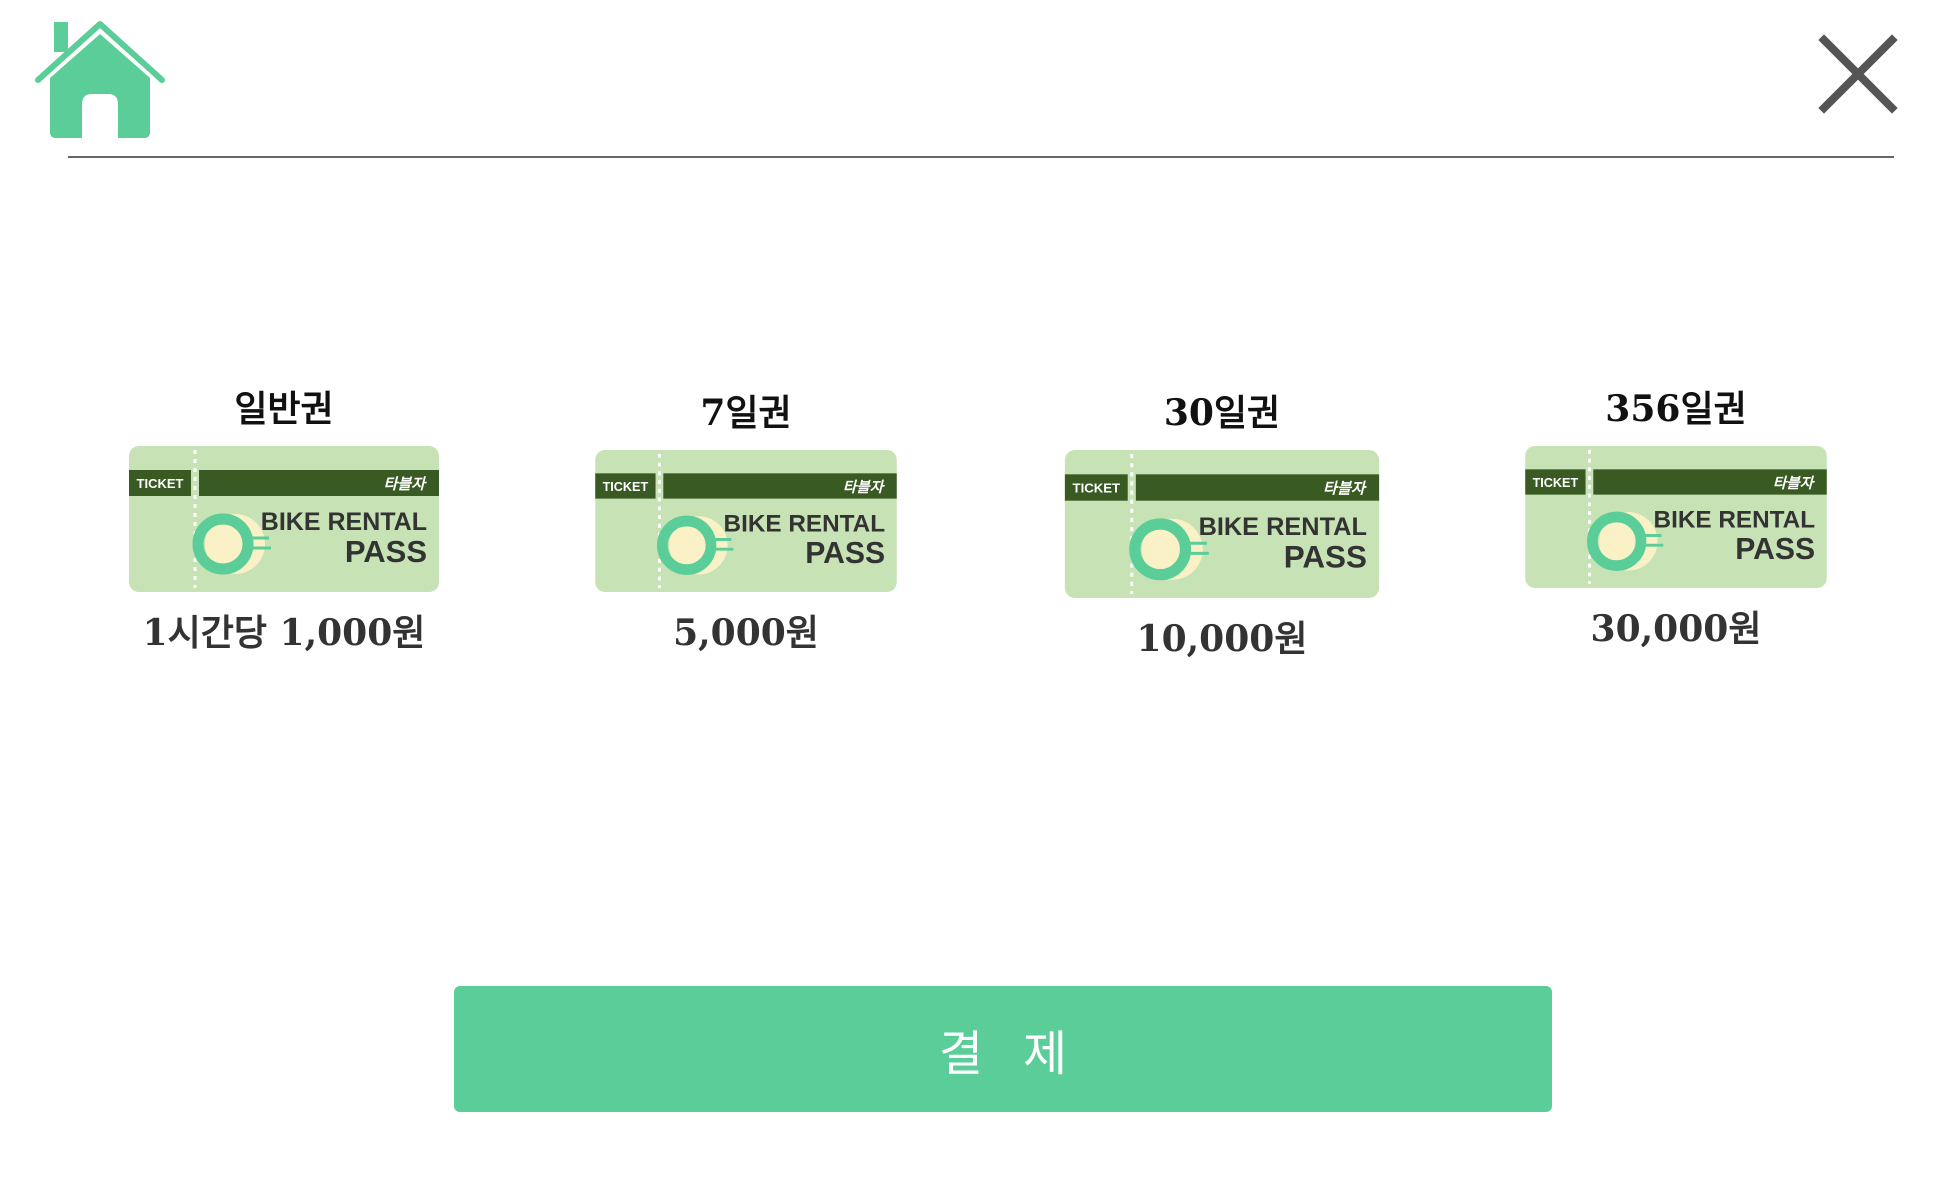 Image resolution: width=1956 pixels, height=1200 pixels. I want to click on ticket-price: 10,000원, so click(1222, 639).